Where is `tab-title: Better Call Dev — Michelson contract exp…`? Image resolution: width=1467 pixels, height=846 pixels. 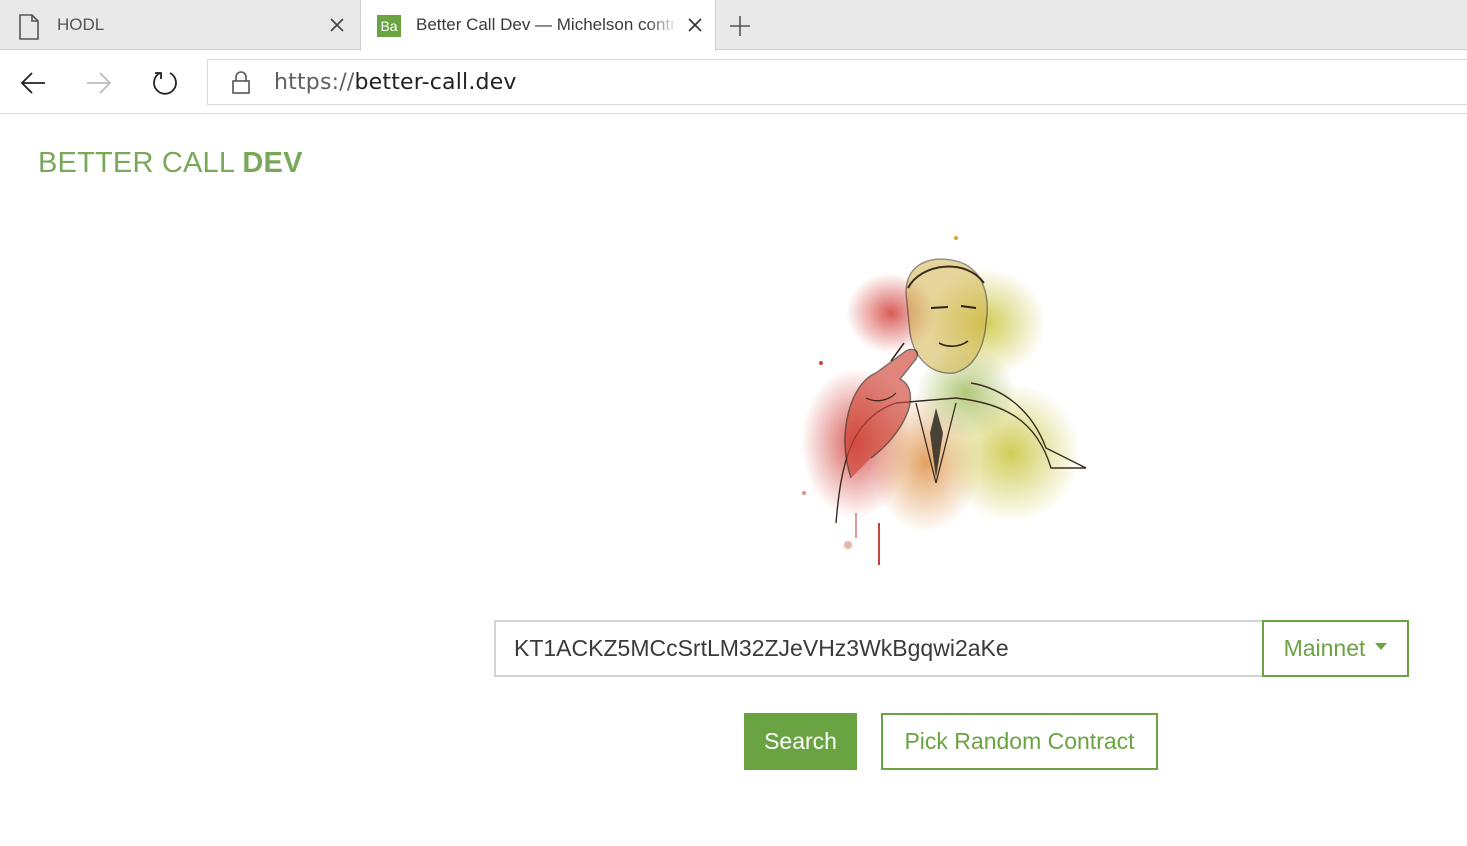
tab-title: Better Call Dev — Michelson contract exp… is located at coordinates (547, 24).